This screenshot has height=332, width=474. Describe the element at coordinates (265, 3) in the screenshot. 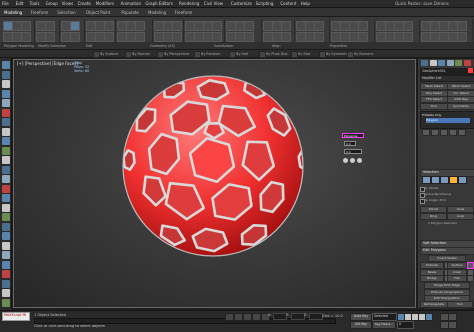

I see `menu-item: Scripting` at that location.